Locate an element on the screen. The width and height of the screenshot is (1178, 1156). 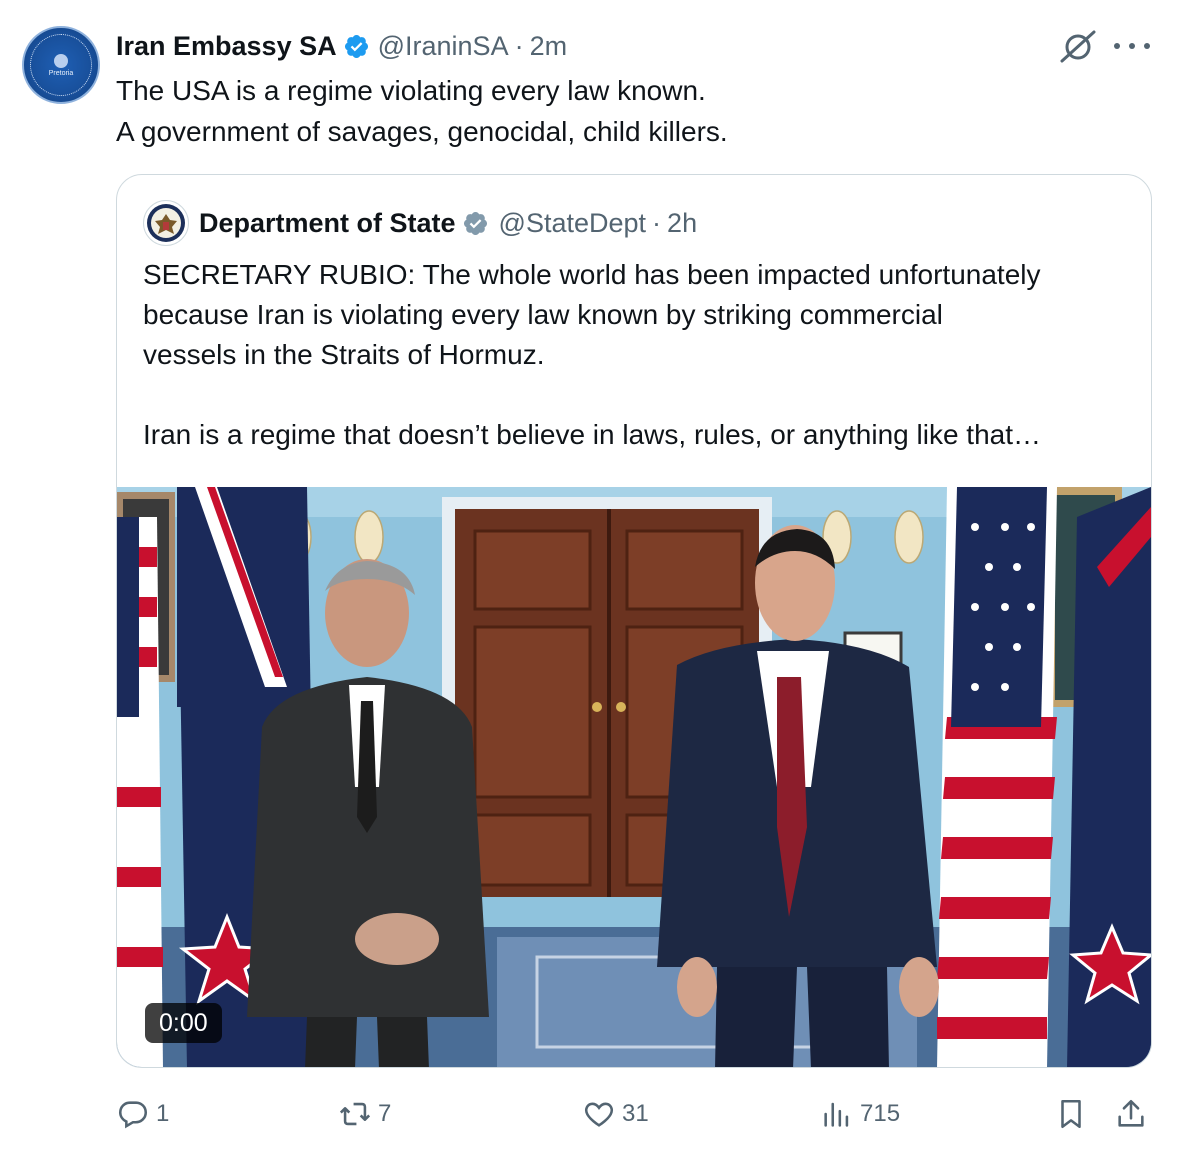
government-verified-badge-icon is located at coordinates (475, 223).